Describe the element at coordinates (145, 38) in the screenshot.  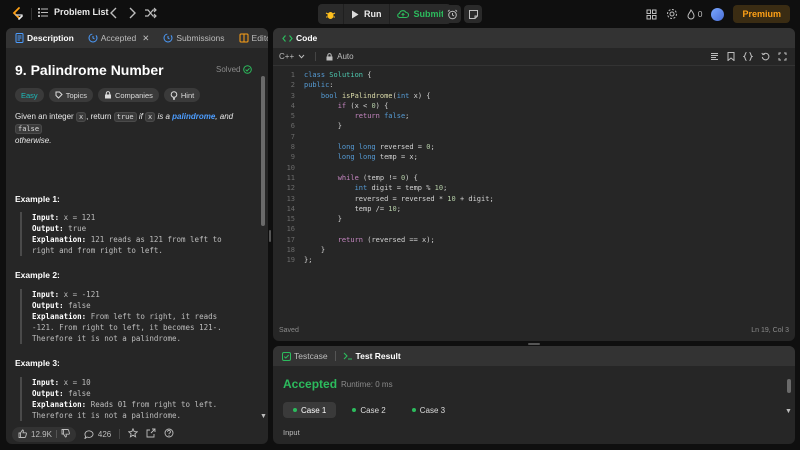
I see `close-icon: ✕` at that location.